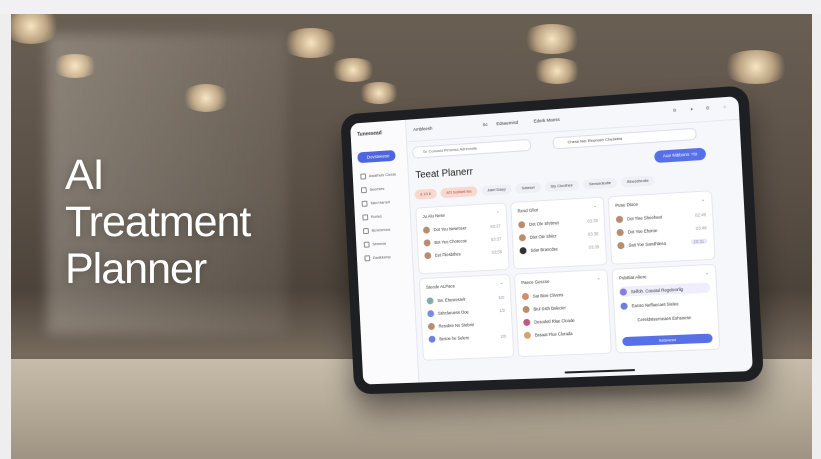 This screenshot has width=821, height=459. Describe the element at coordinates (600, 183) in the screenshot. I see `filter-chip: Sensedlodle` at that location.